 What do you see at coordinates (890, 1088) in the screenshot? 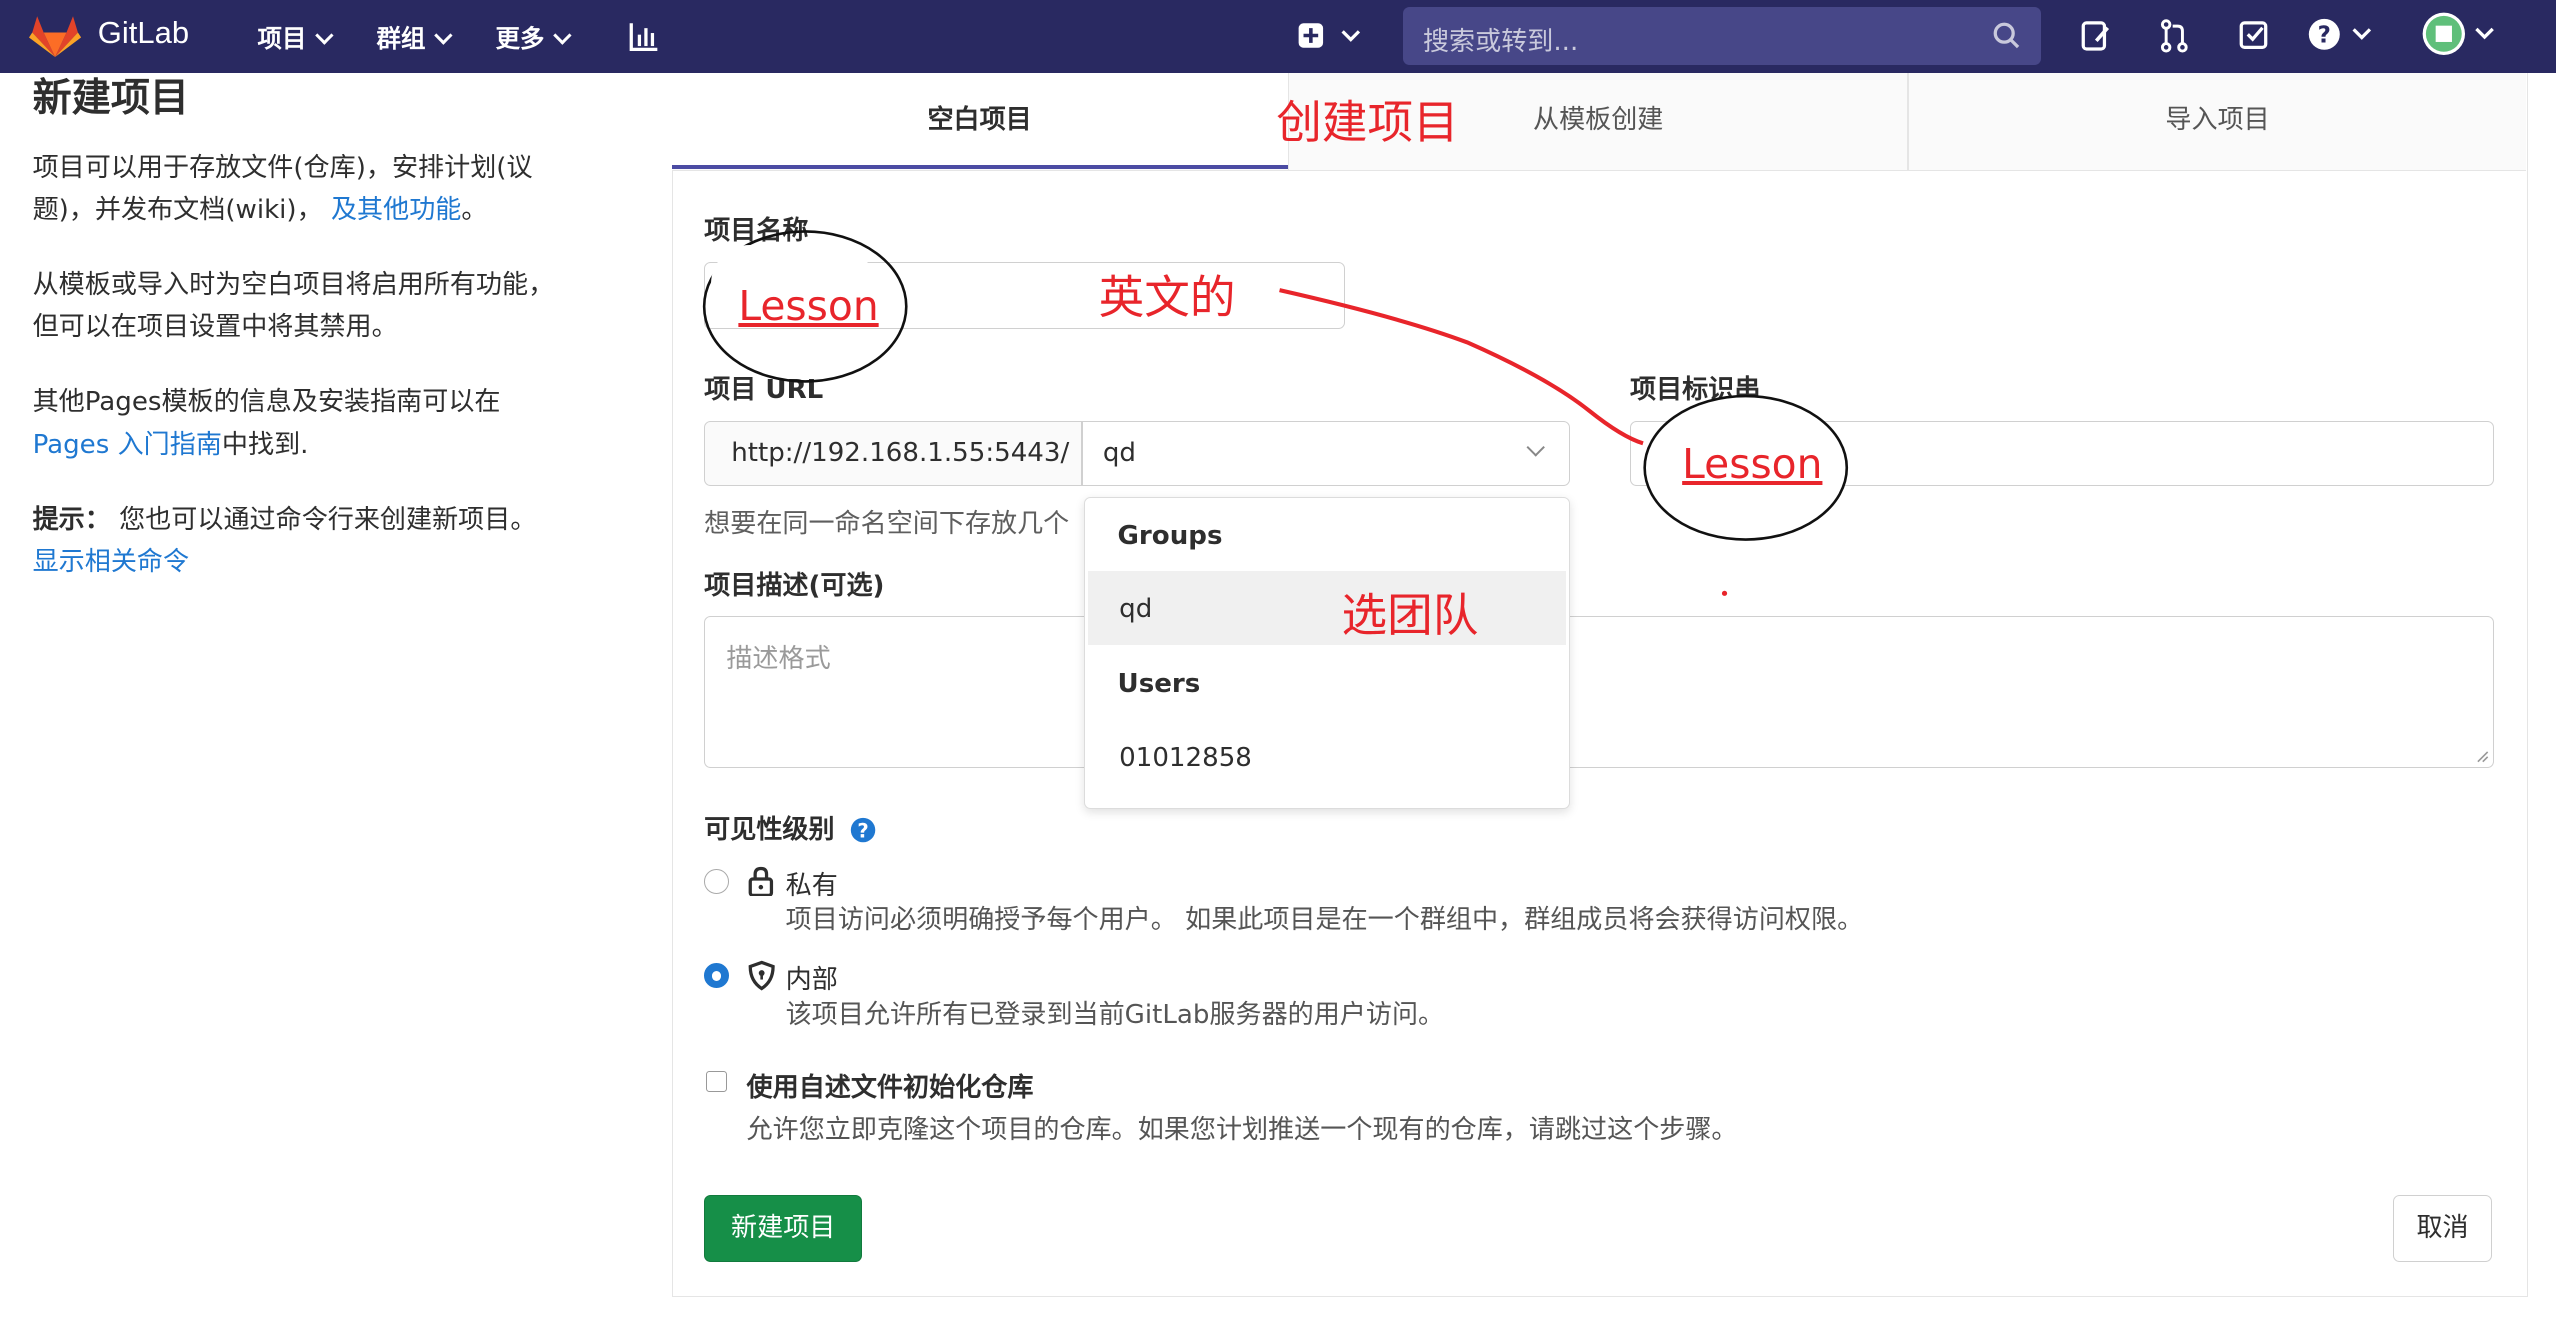
I see `init-readme-title: 使用自述文件初始化仓库` at bounding box center [890, 1088].